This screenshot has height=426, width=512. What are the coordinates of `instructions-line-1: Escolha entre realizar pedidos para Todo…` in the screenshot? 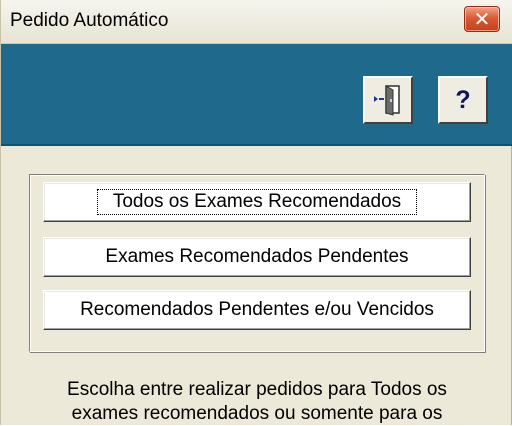 It's located at (257, 389).